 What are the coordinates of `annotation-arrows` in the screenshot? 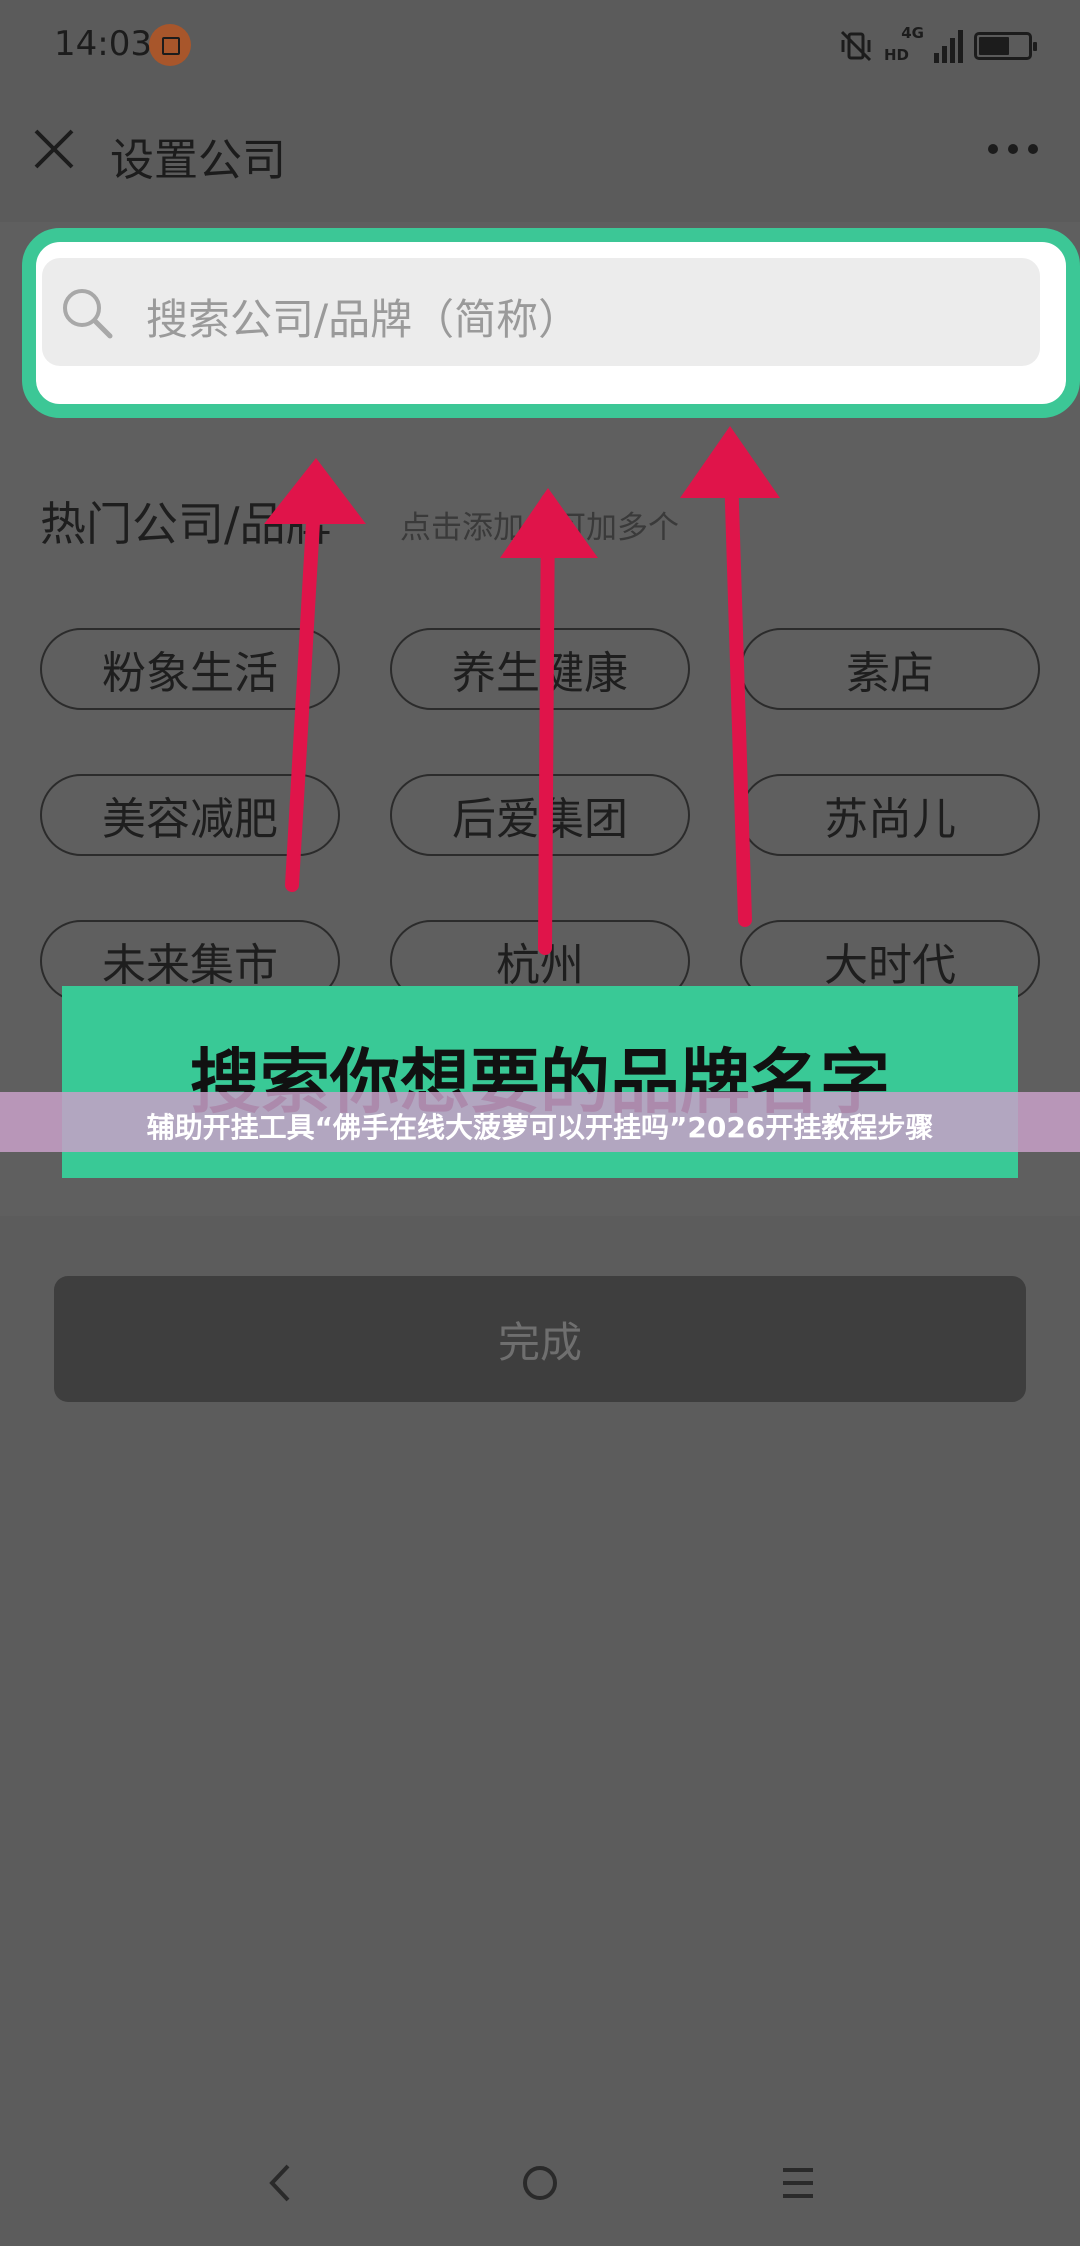 It's located at (522, 690).